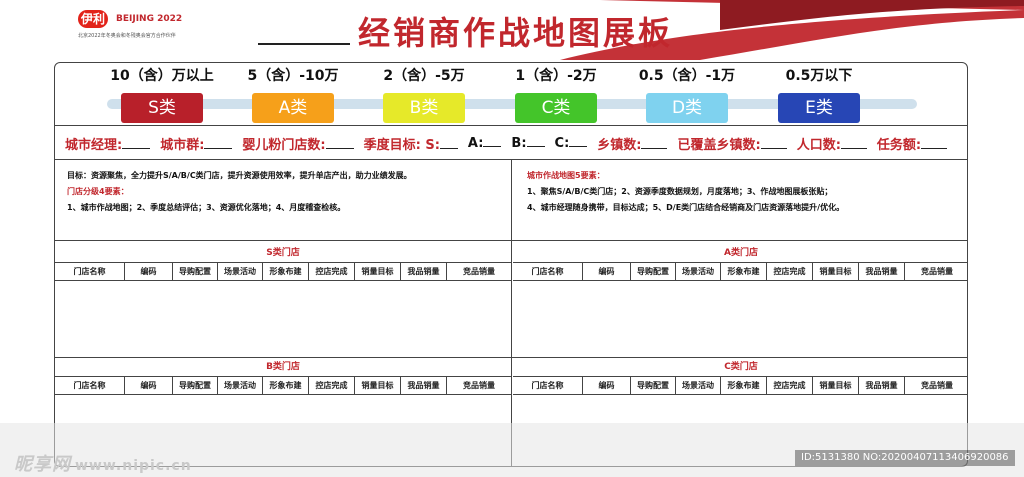 This screenshot has width=1024, height=477. What do you see at coordinates (819, 76) in the screenshot?
I see `tier-range: 0.5万以下` at bounding box center [819, 76].